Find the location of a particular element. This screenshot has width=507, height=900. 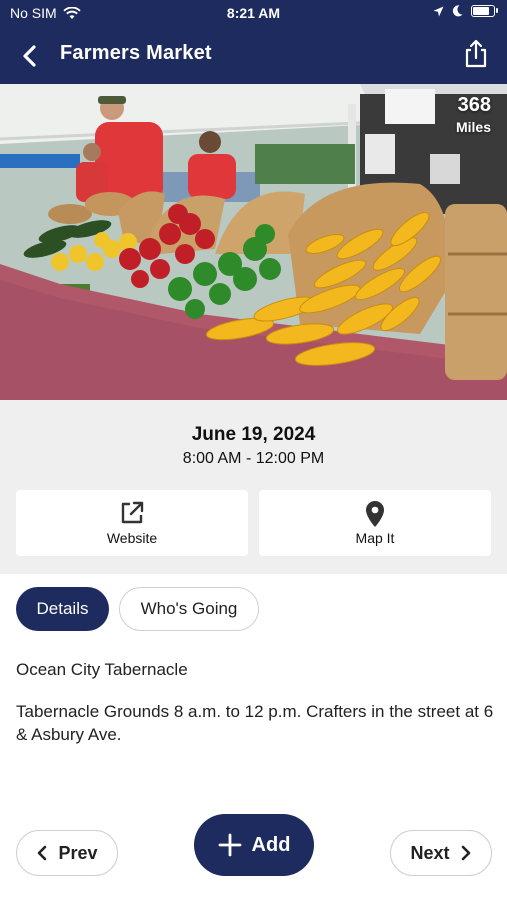

map-it-button: Map It is located at coordinates (375, 523).